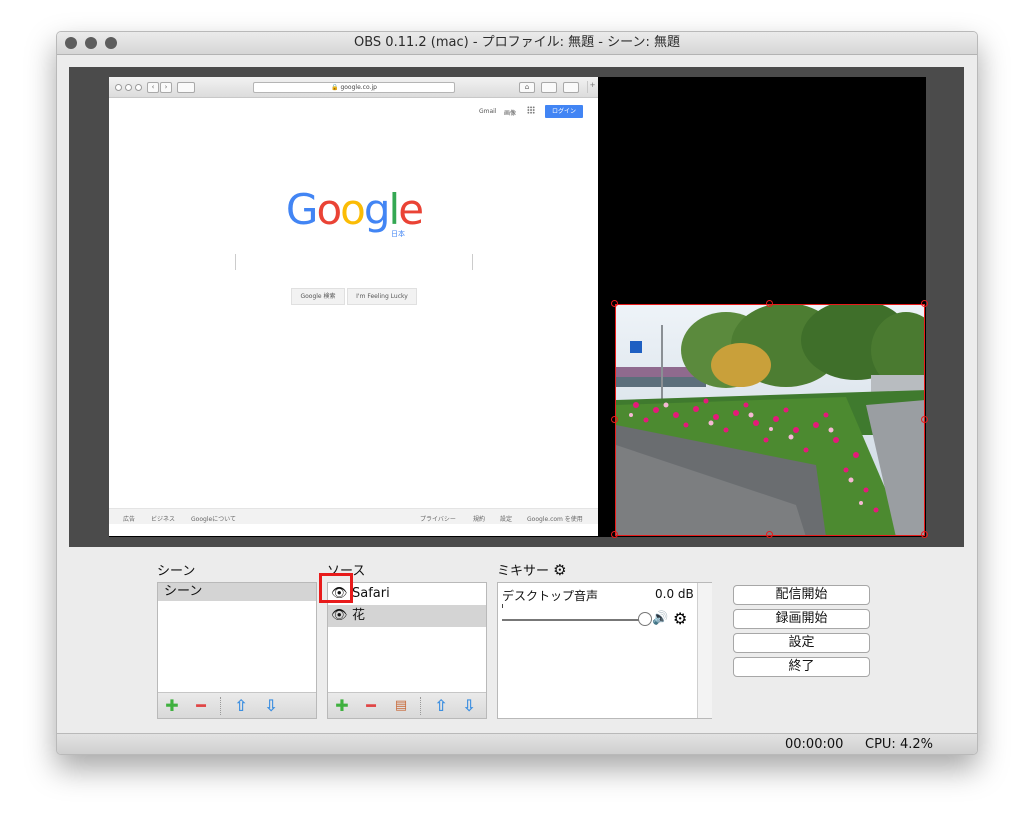 This screenshot has height=834, width=1032. I want to click on resize-handle-left, so click(614, 419).